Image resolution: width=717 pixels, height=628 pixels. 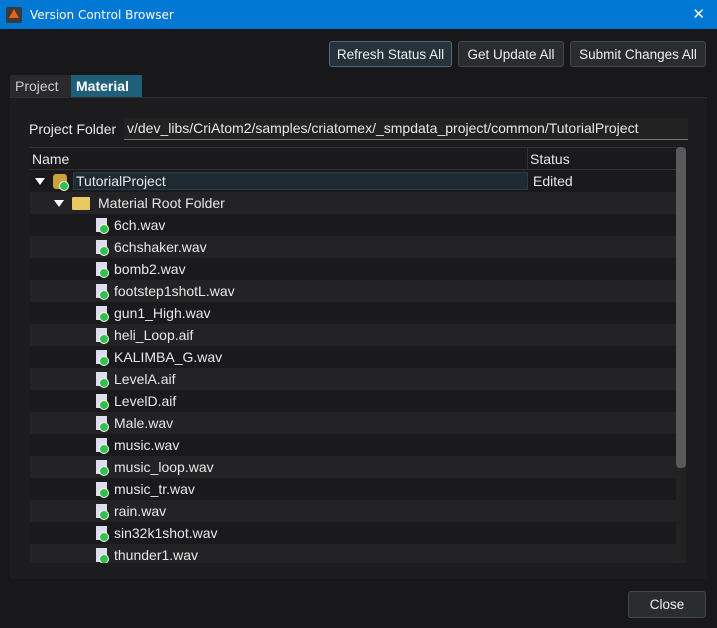 What do you see at coordinates (174, 291) in the screenshot?
I see `file-name: footstep1shotL.wav` at bounding box center [174, 291].